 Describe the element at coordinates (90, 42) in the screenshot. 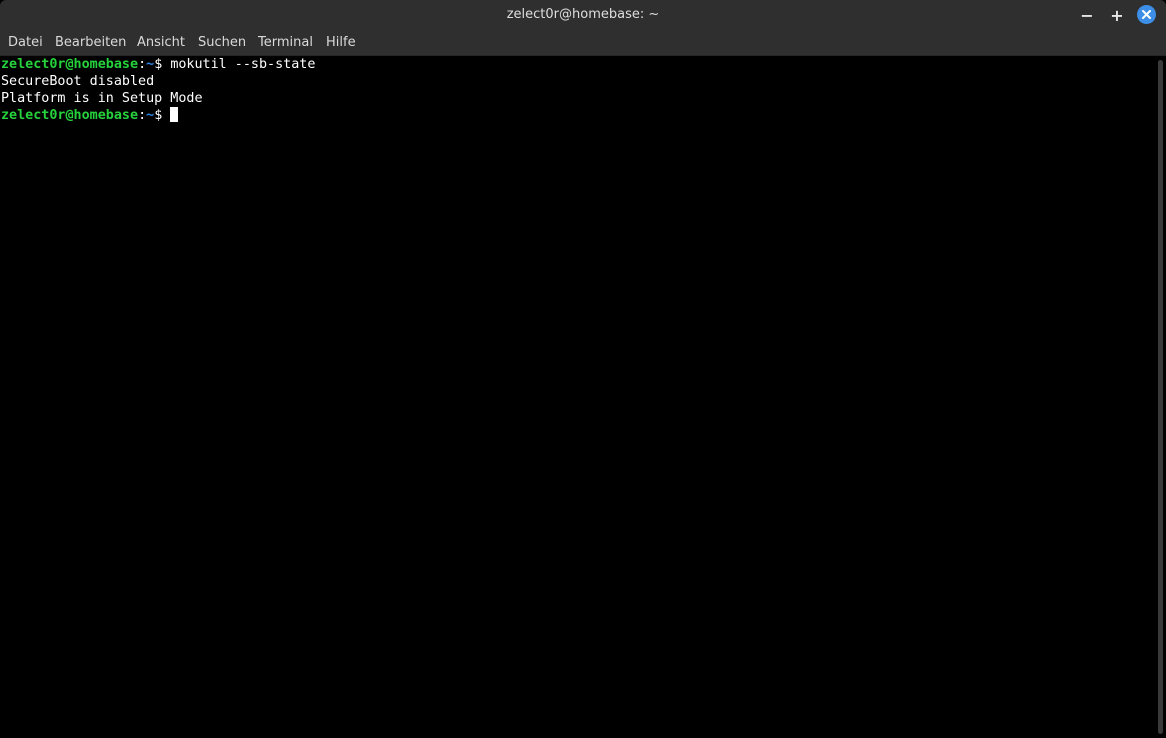

I see `menu-bearbeiten: Bearbeiten` at that location.